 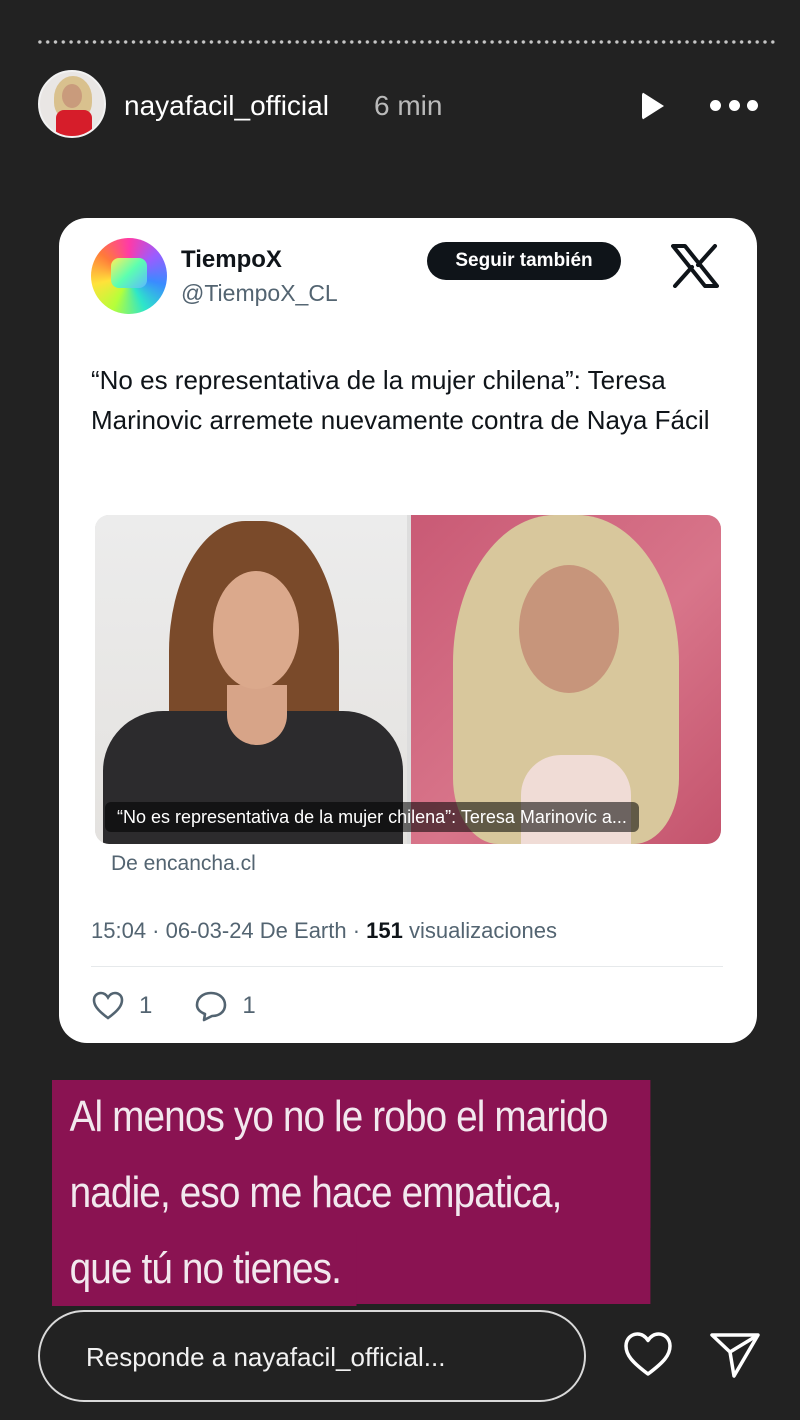 What do you see at coordinates (251, 679) in the screenshot?
I see `photo-teresa` at bounding box center [251, 679].